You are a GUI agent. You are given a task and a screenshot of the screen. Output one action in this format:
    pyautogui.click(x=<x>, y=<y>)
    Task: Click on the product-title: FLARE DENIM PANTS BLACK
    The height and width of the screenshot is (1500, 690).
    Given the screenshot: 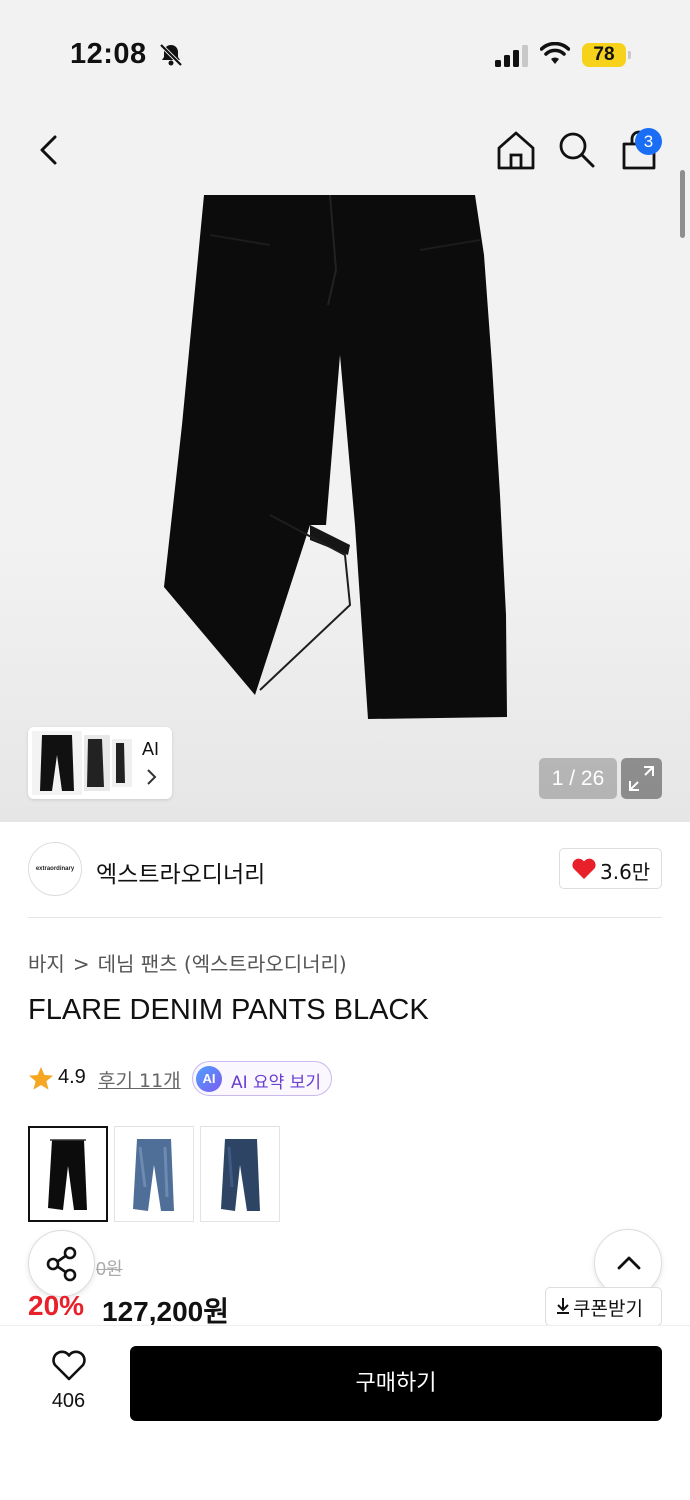 What is the action you would take?
    pyautogui.click(x=228, y=1010)
    